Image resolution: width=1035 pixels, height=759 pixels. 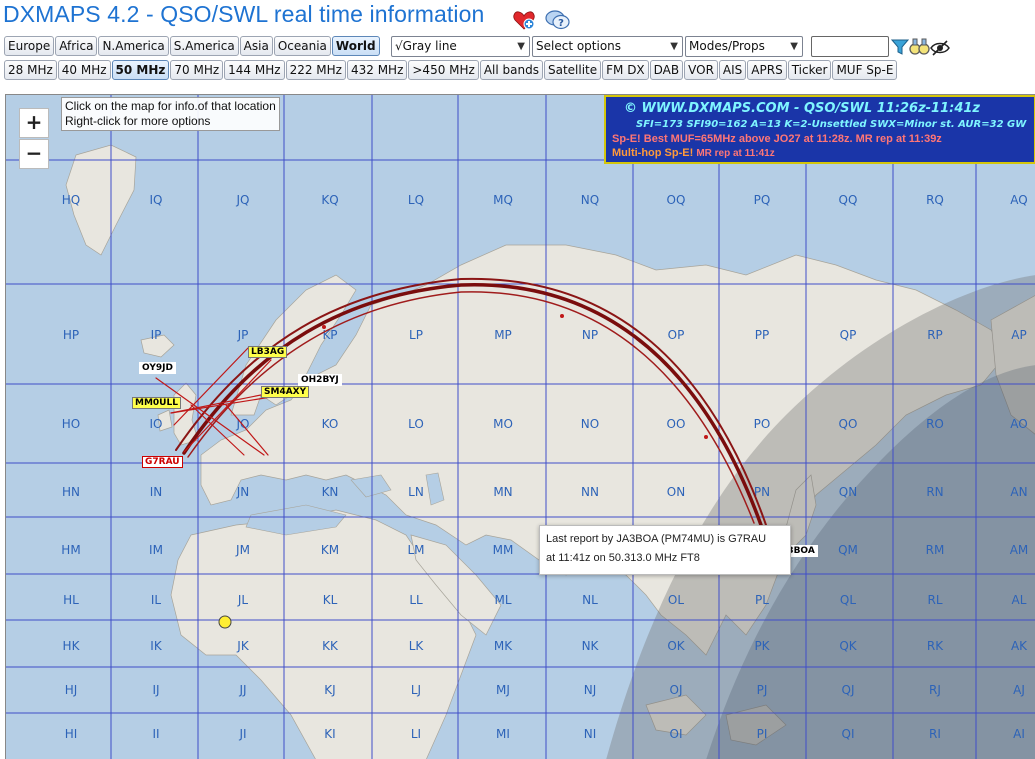 What do you see at coordinates (1019, 646) in the screenshot?
I see `grid-square-label: AK` at bounding box center [1019, 646].